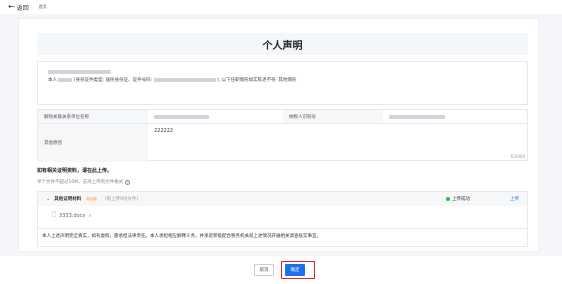 This screenshot has height=284, width=562. Describe the element at coordinates (65, 79) in the screenshot. I see `redacted-name` at that location.